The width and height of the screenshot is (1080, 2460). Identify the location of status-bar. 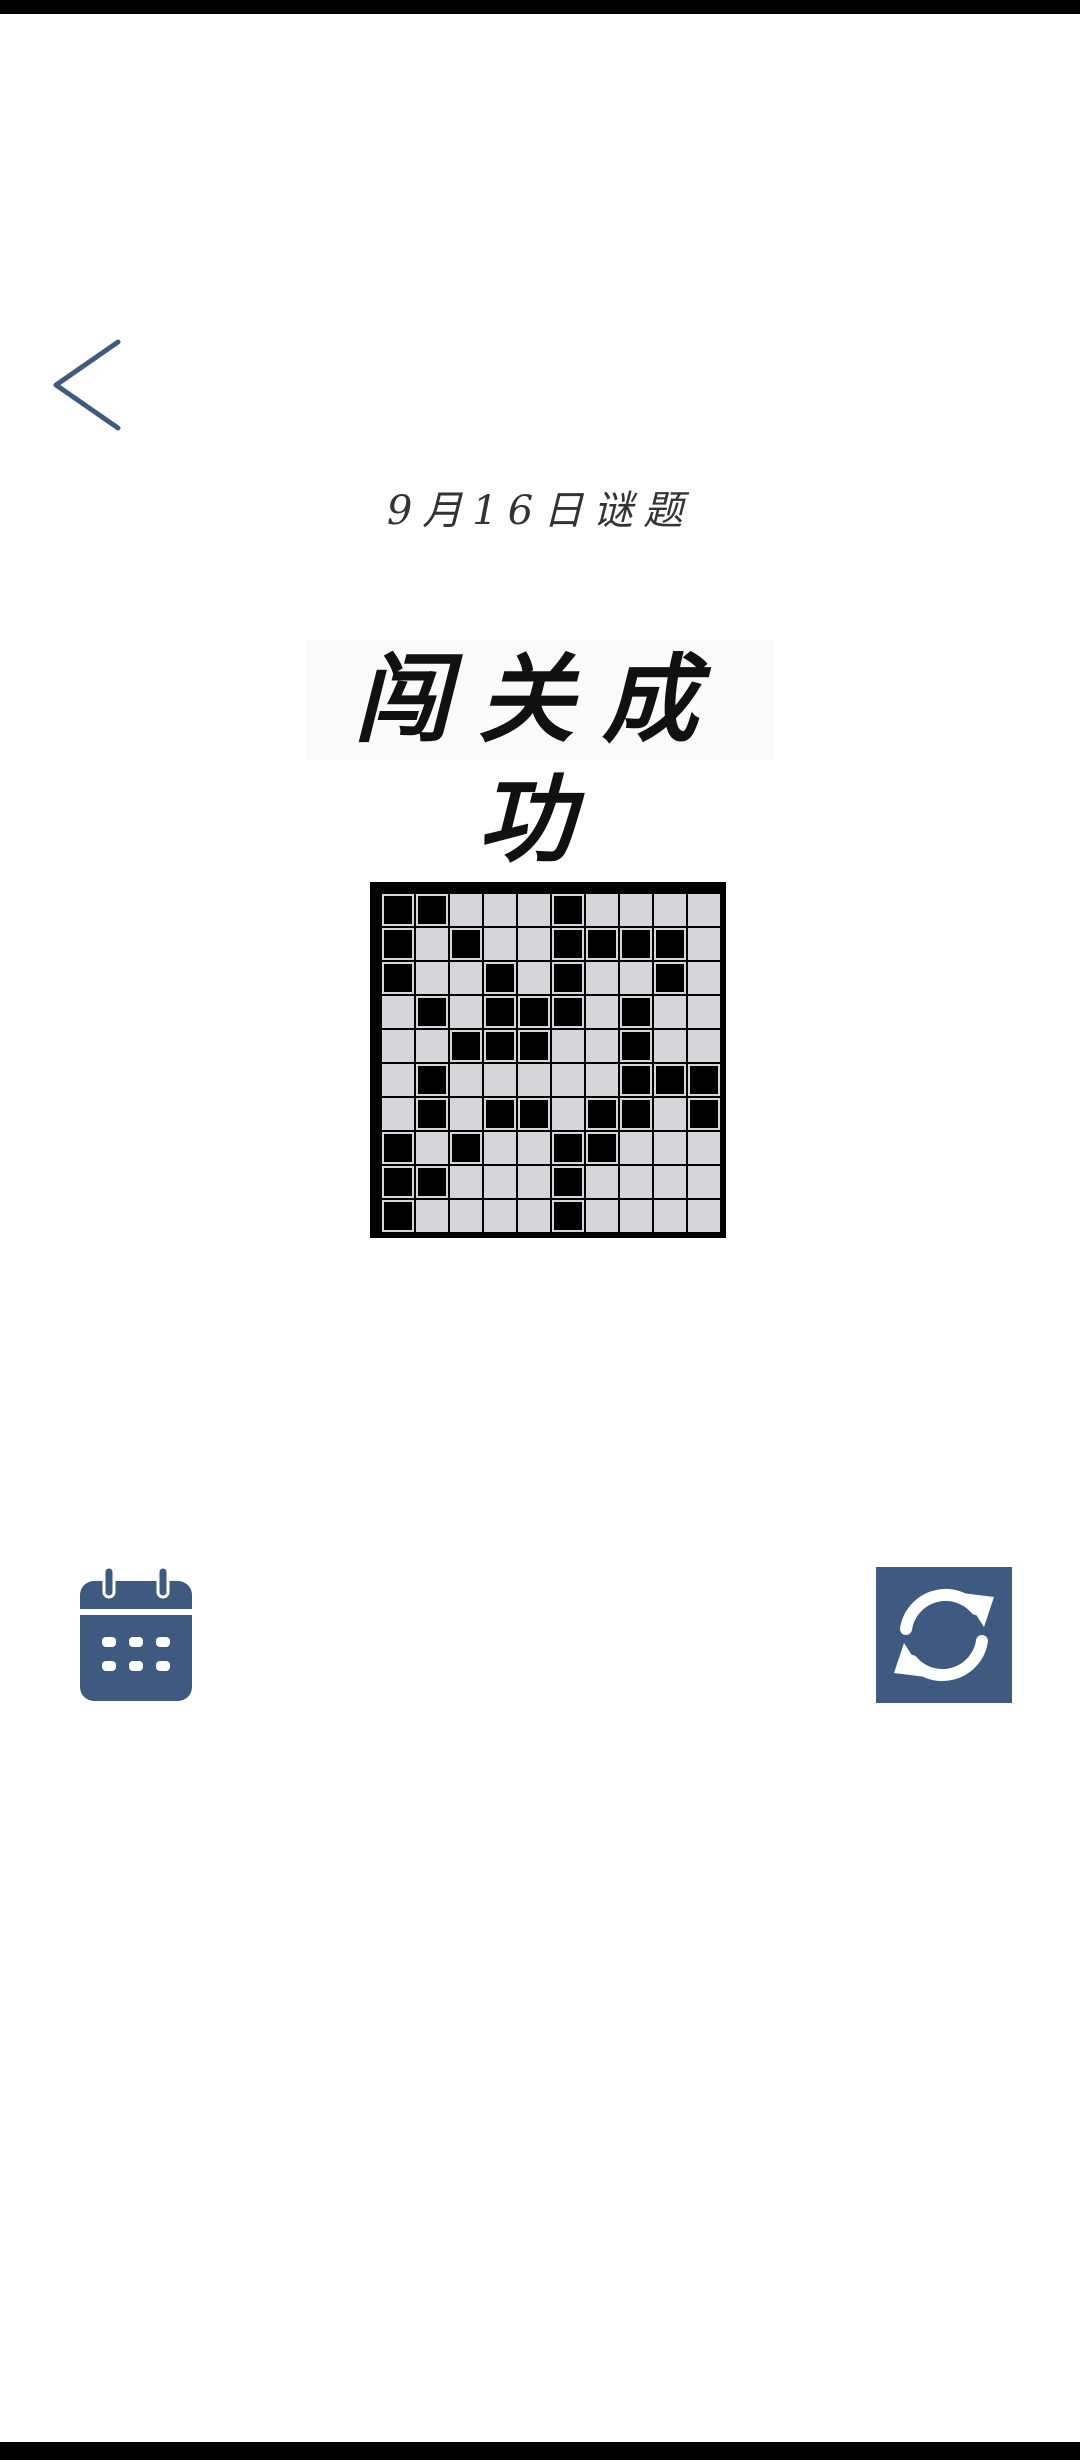
(540, 7).